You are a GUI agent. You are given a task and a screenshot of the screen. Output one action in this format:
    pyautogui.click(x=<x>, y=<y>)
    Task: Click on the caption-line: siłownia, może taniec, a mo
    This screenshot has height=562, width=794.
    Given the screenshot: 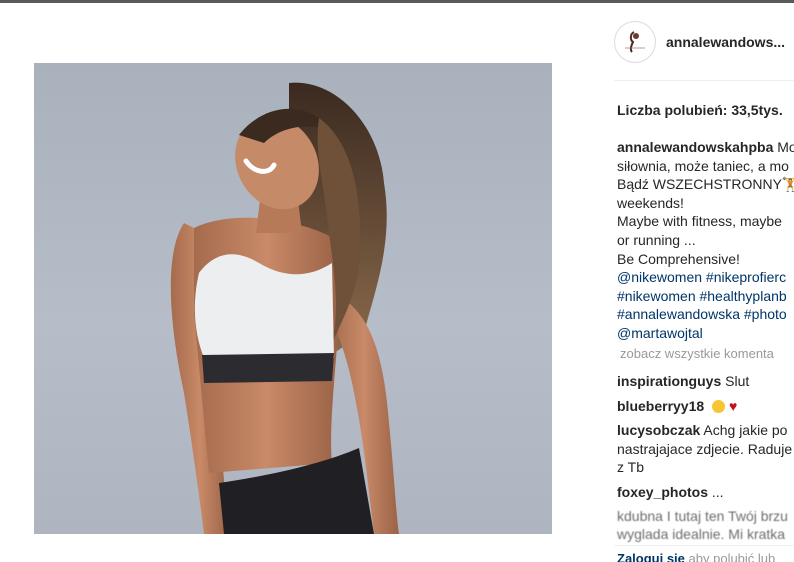 What is the action you would take?
    pyautogui.click(x=703, y=165)
    